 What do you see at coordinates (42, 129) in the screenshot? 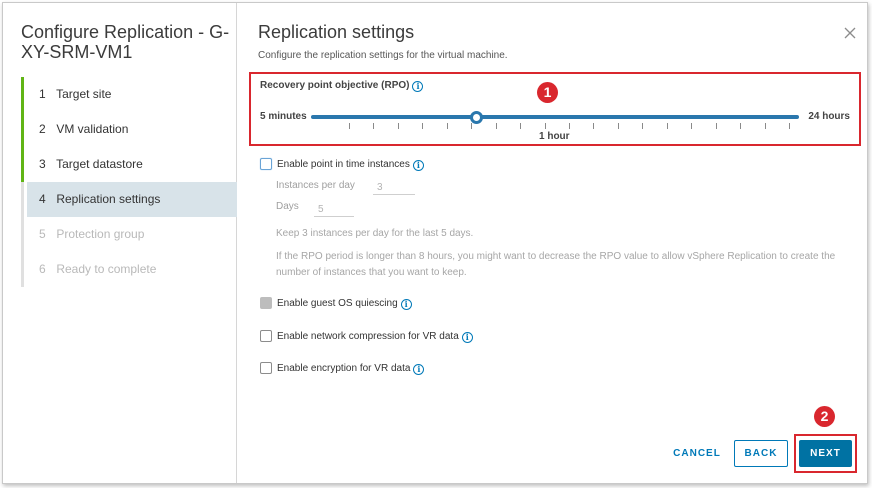
I see `step-number: 2` at bounding box center [42, 129].